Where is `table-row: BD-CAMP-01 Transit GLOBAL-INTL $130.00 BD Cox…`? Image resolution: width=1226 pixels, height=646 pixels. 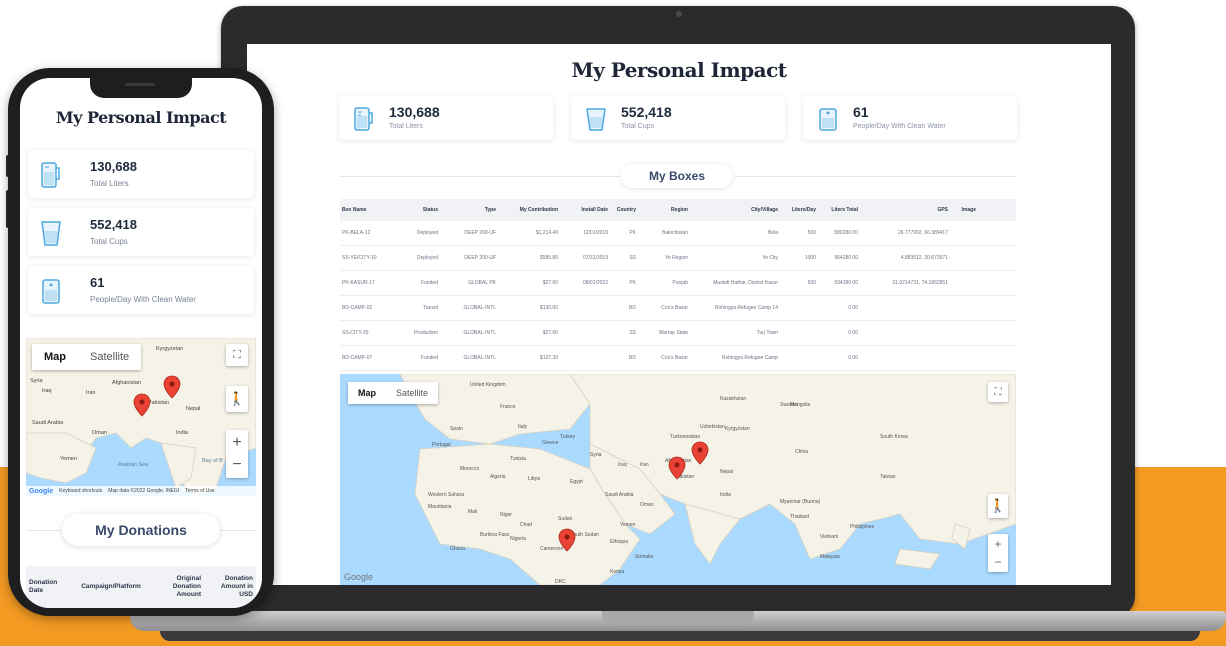
table-row: BD-CAMP-01 Transit GLOBAL-INTL $130.00 BD Cox… is located at coordinates (678, 308).